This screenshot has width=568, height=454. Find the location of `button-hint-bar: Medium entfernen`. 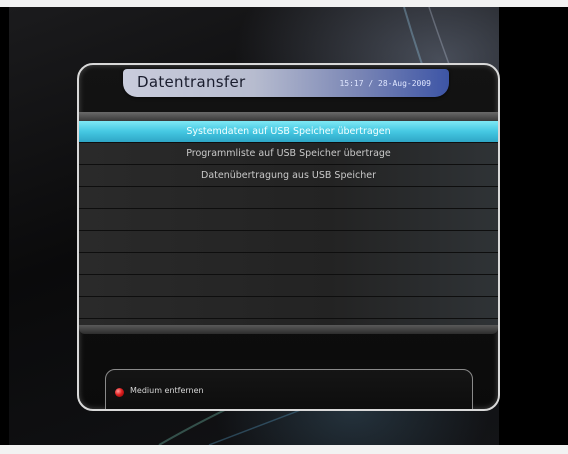

button-hint-bar: Medium entfernen is located at coordinates (289, 389).